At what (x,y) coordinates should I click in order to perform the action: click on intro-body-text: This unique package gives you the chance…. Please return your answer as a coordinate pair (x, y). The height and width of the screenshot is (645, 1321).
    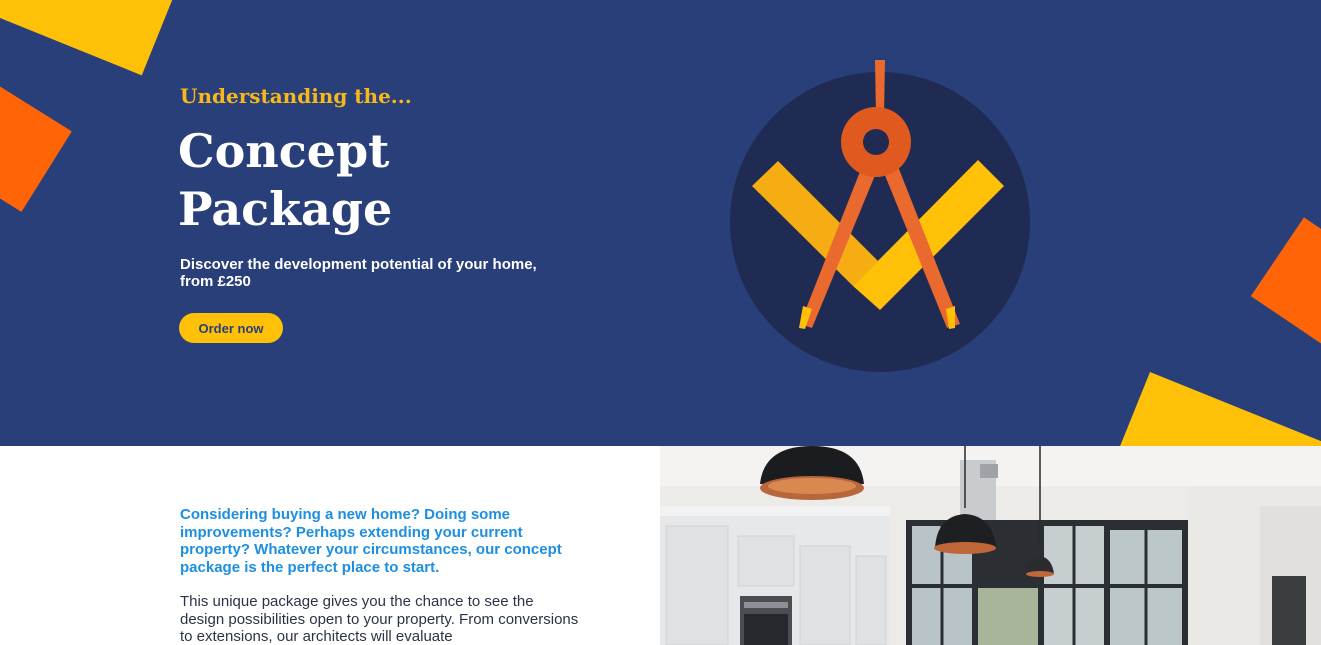
    Looking at the image, I should click on (379, 619).